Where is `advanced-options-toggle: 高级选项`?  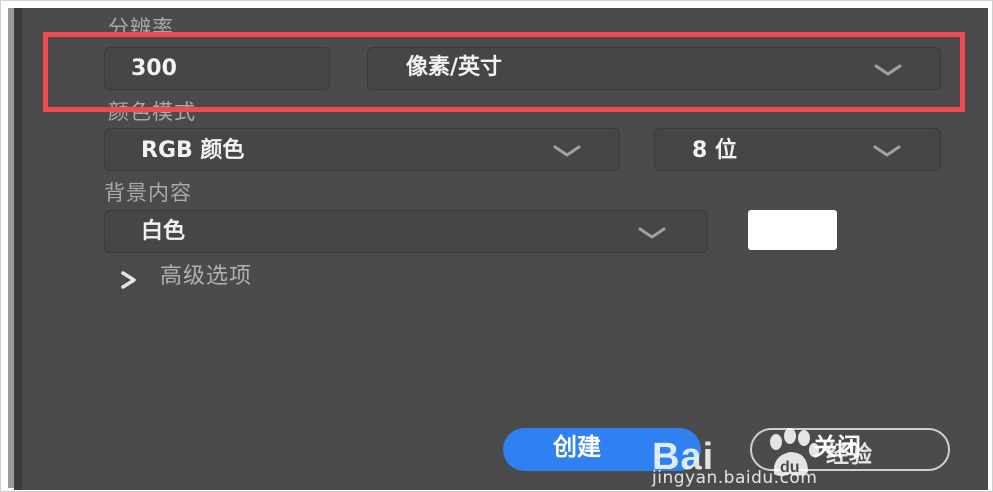 advanced-options-toggle: 高级选项 is located at coordinates (206, 277).